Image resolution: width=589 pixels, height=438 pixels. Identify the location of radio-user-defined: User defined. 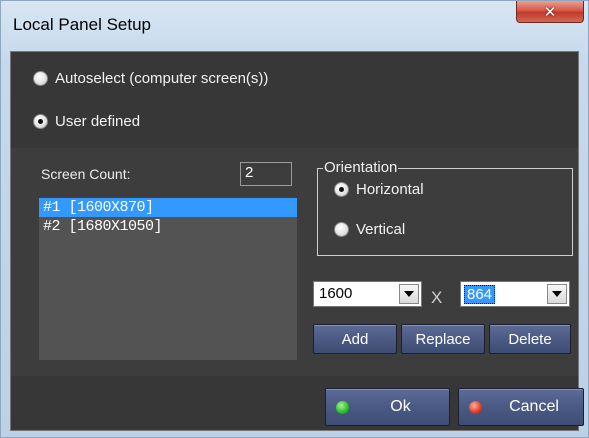
(86, 121).